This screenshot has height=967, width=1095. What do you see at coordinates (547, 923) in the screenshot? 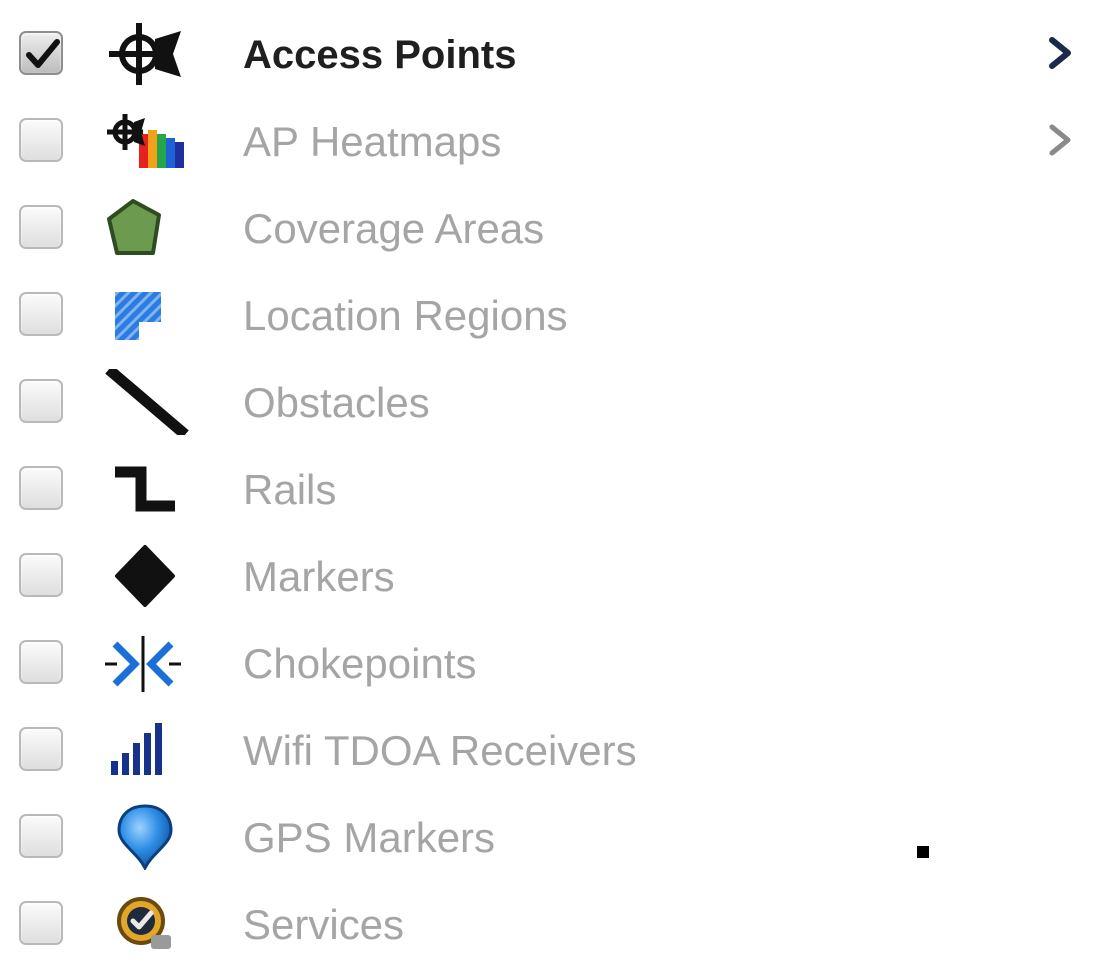
I see `layer-row-services: Services` at bounding box center [547, 923].